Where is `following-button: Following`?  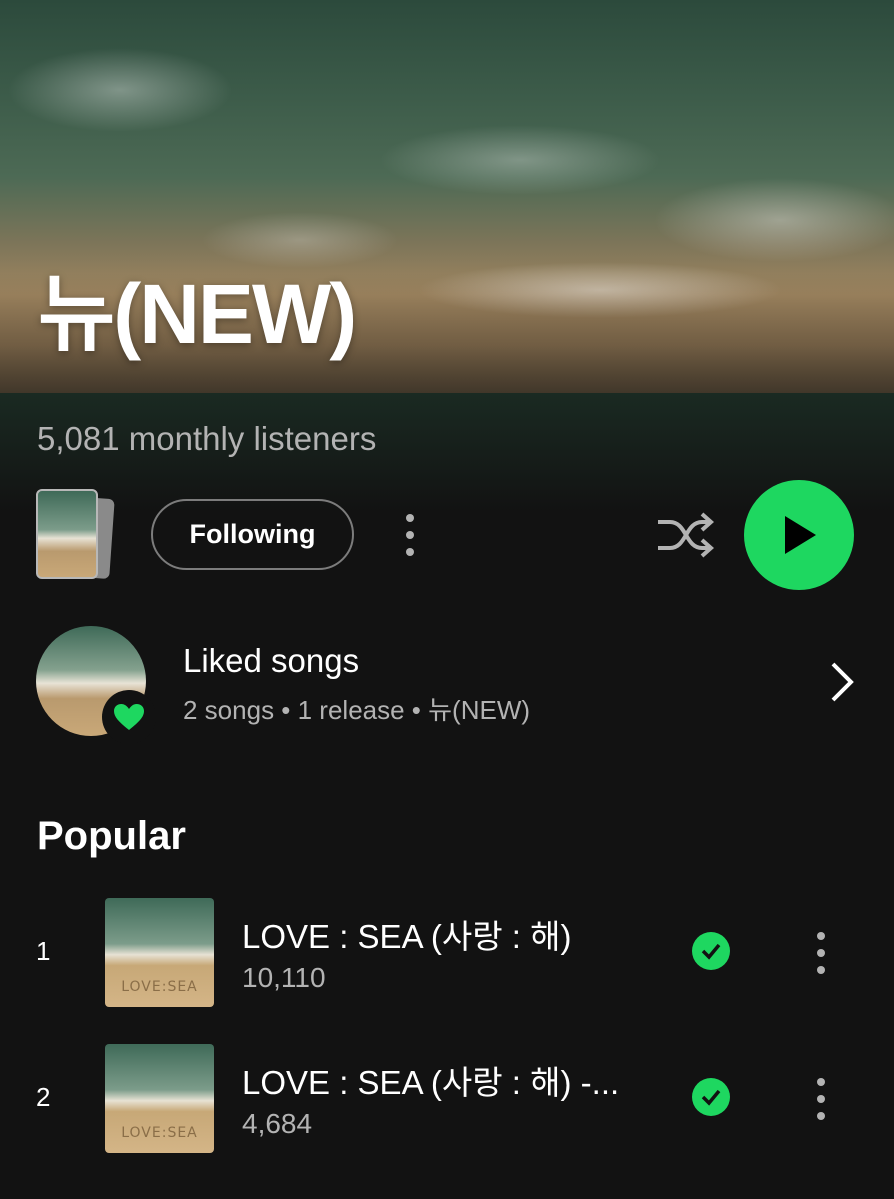
following-button: Following is located at coordinates (252, 534).